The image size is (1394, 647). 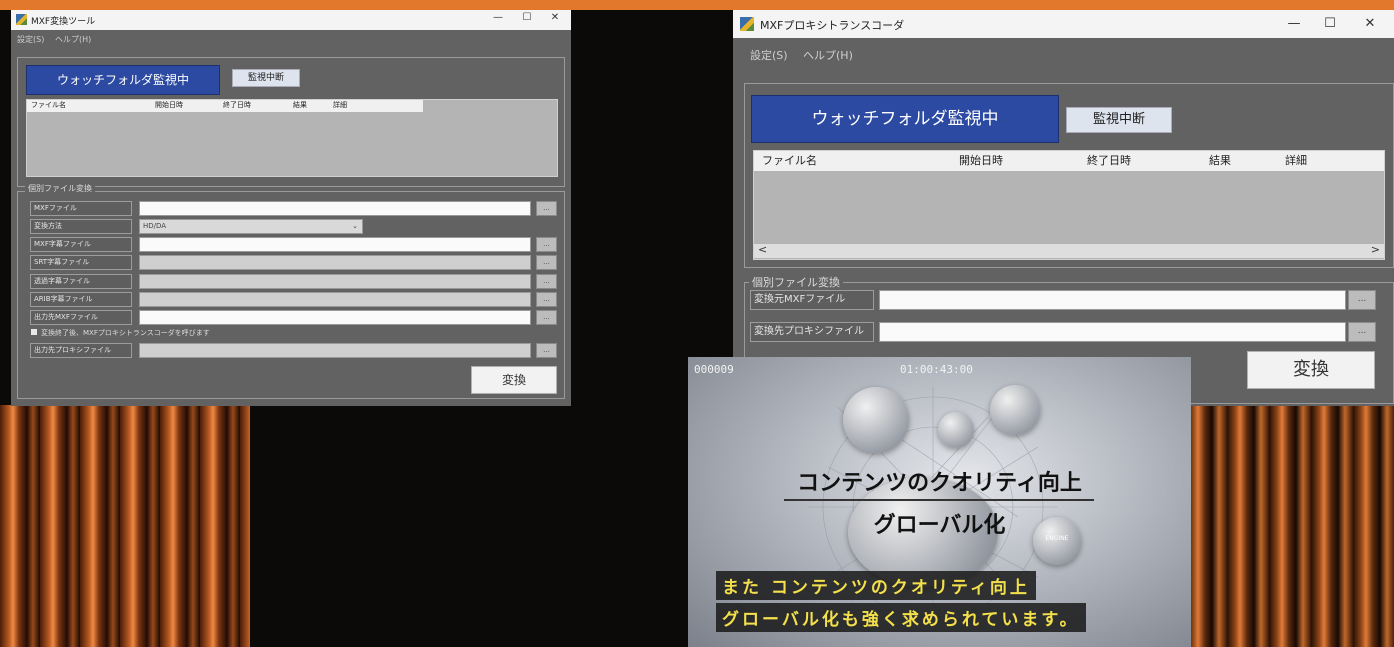 What do you see at coordinates (812, 332) in the screenshot?
I see `dest-proxy-label: 変換先プロキシファイル` at bounding box center [812, 332].